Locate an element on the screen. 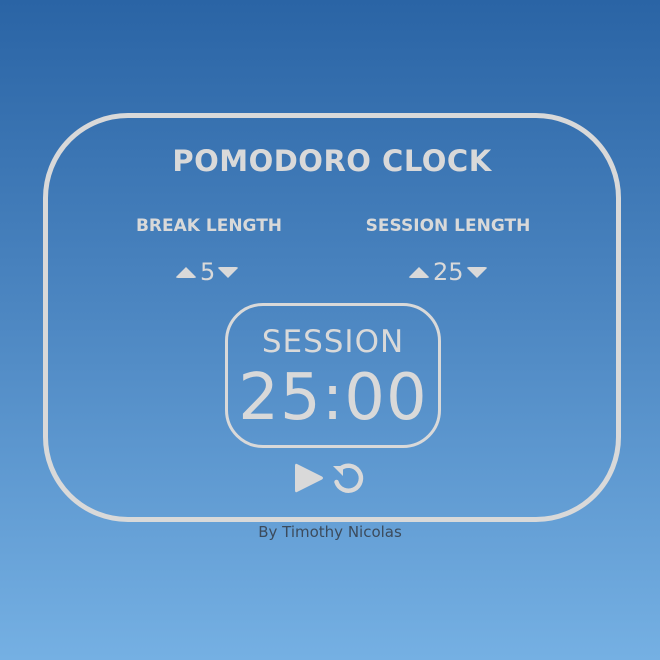 This screenshot has width=660, height=660. timer-label: SESSION is located at coordinates (333, 342).